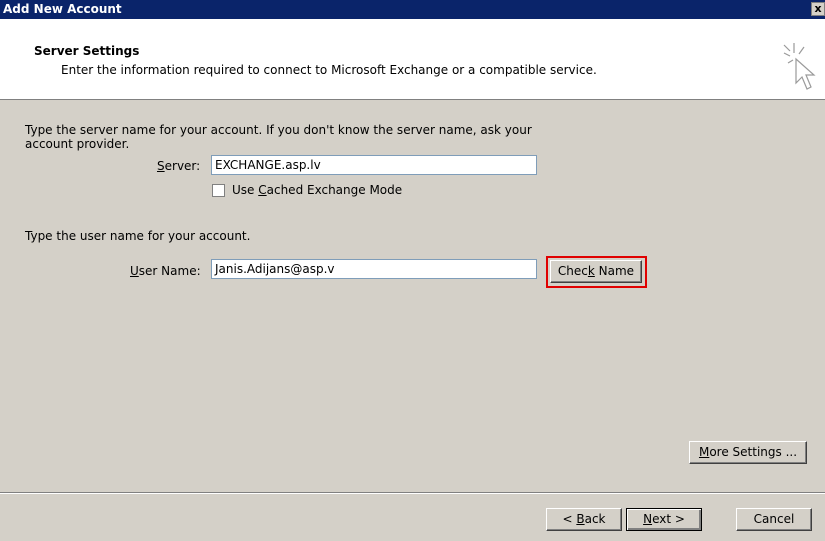 The image size is (825, 541). Describe the element at coordinates (774, 519) in the screenshot. I see `cancel-button: Cancel` at that location.